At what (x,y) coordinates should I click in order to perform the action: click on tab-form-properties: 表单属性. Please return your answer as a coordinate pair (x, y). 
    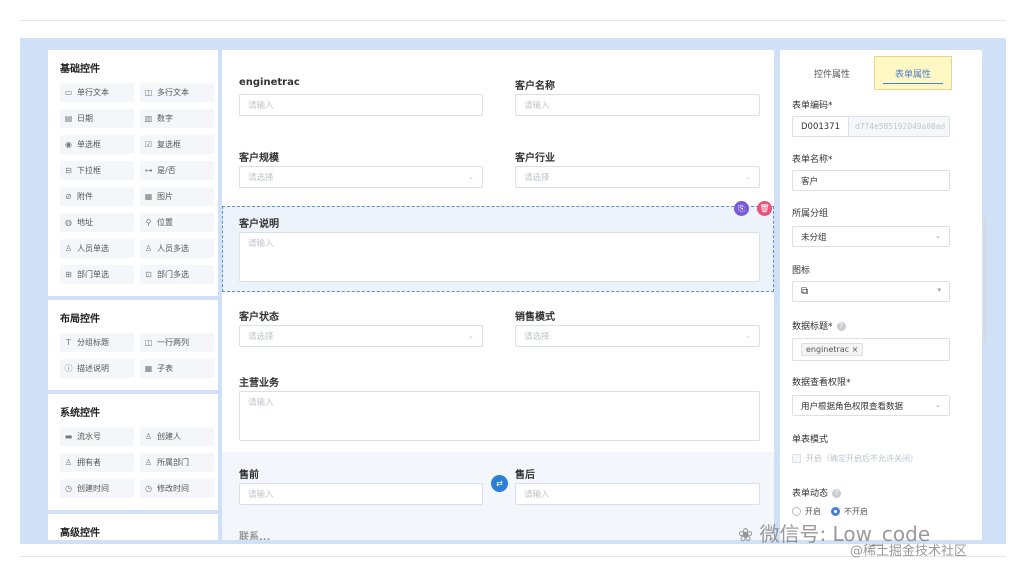
    Looking at the image, I should click on (913, 73).